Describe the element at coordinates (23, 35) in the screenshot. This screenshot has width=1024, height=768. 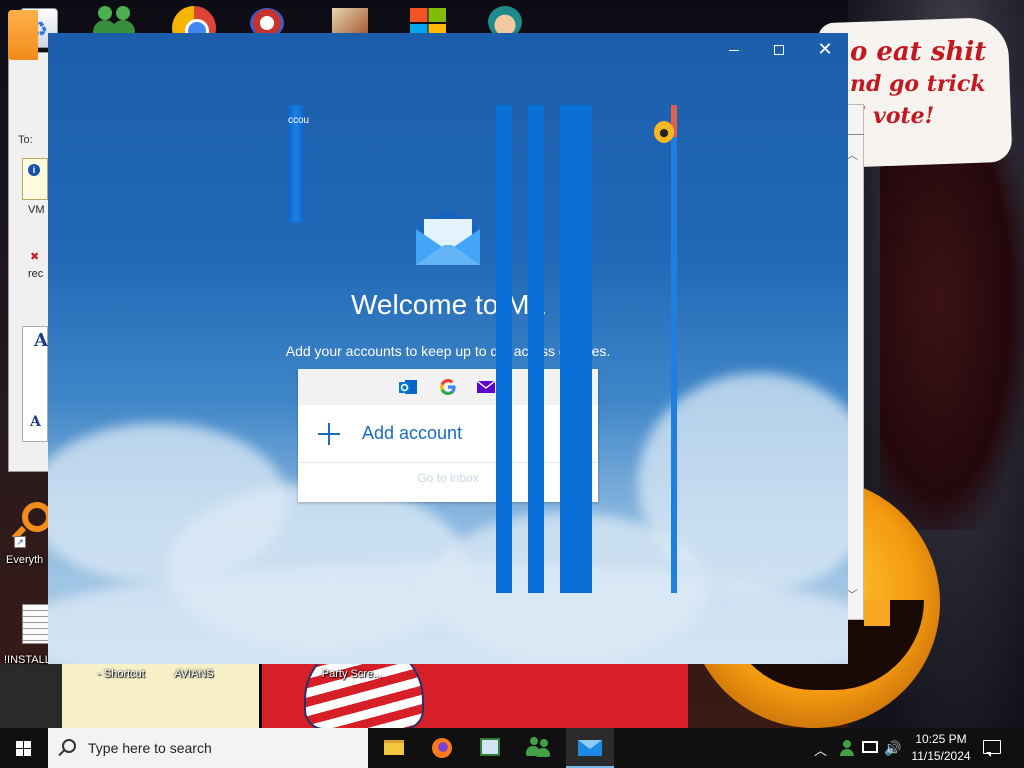
I see `app-logo-icon` at that location.